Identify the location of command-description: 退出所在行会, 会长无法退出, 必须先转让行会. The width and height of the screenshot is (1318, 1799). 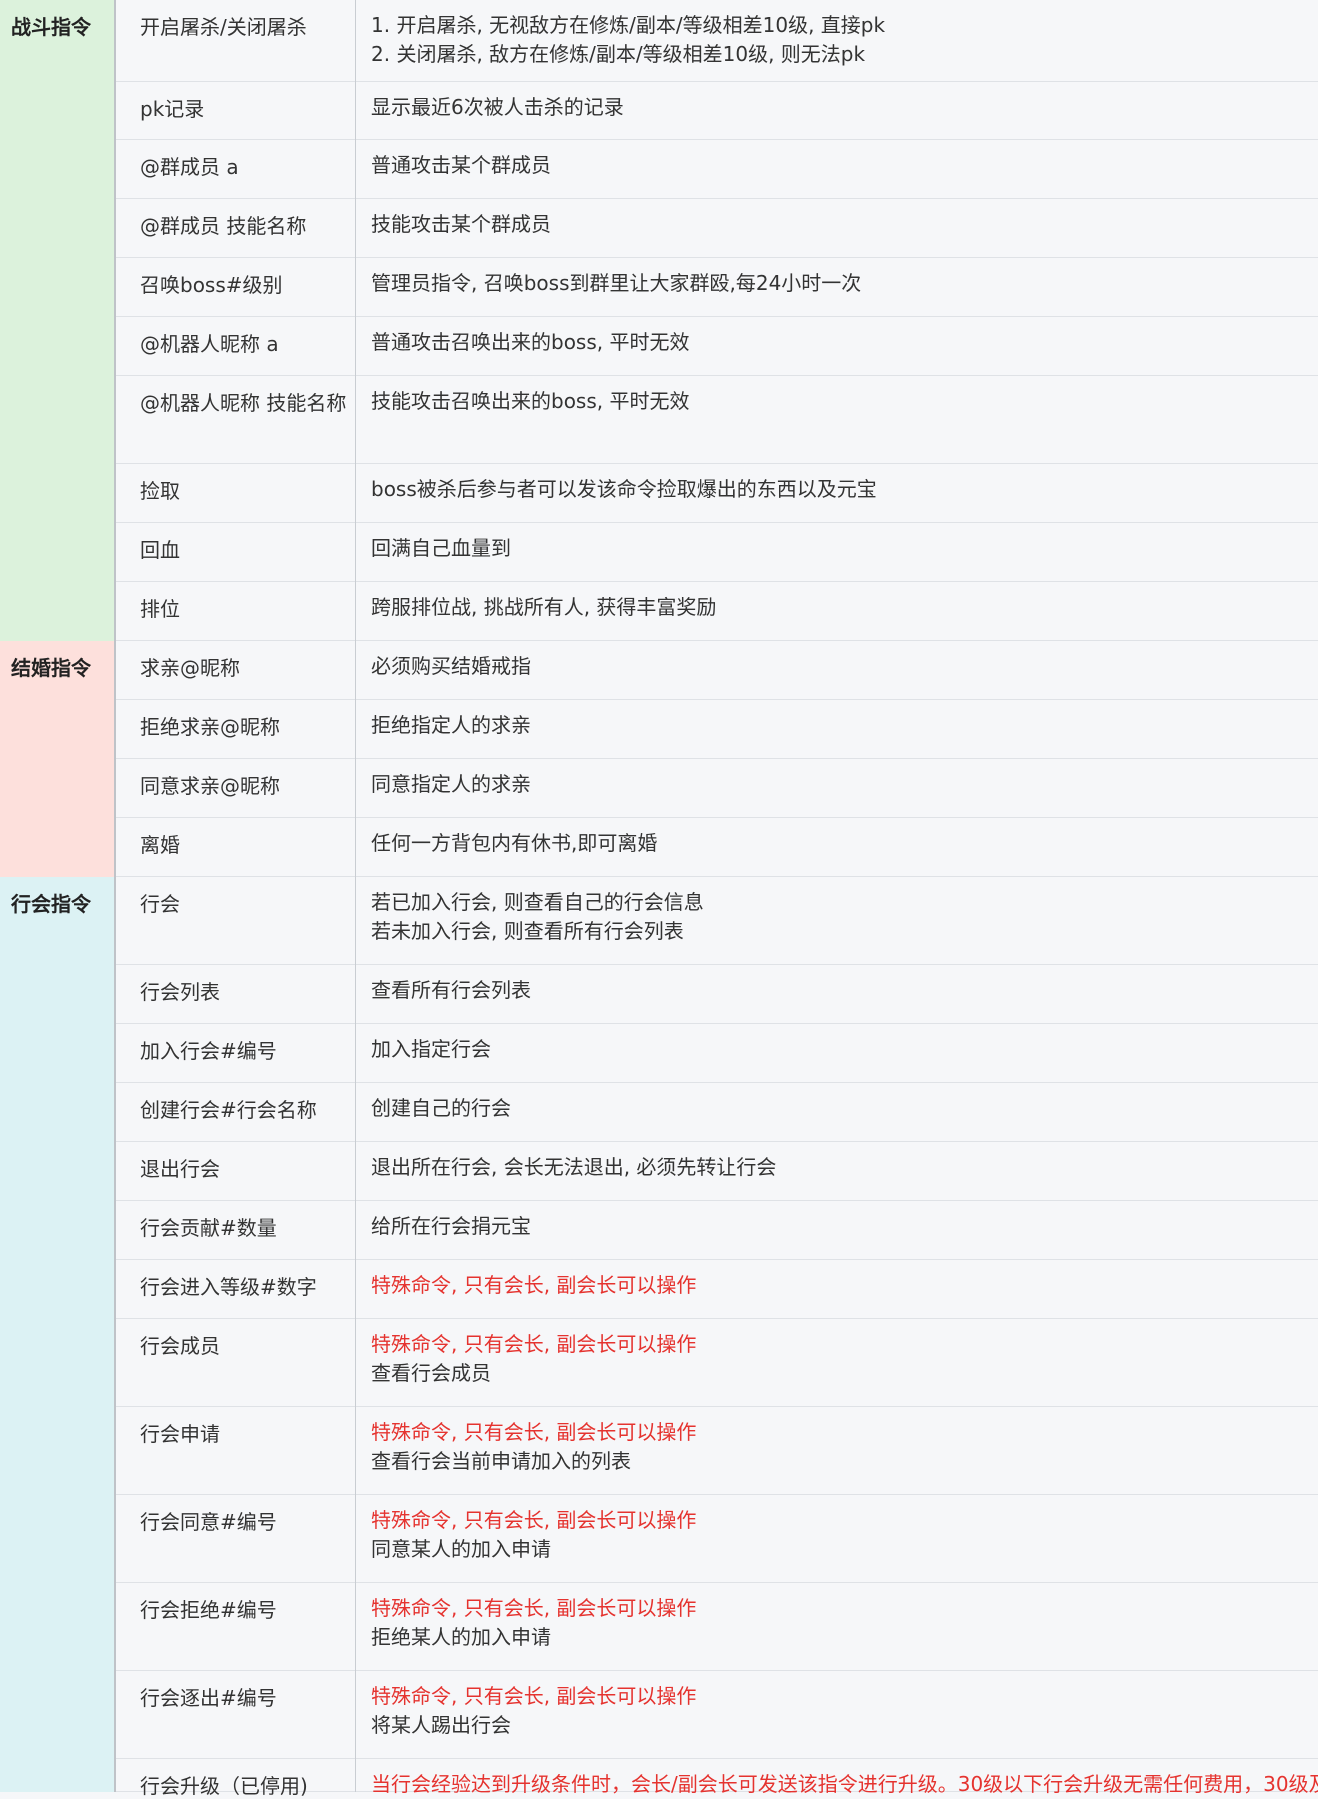
(573, 1167).